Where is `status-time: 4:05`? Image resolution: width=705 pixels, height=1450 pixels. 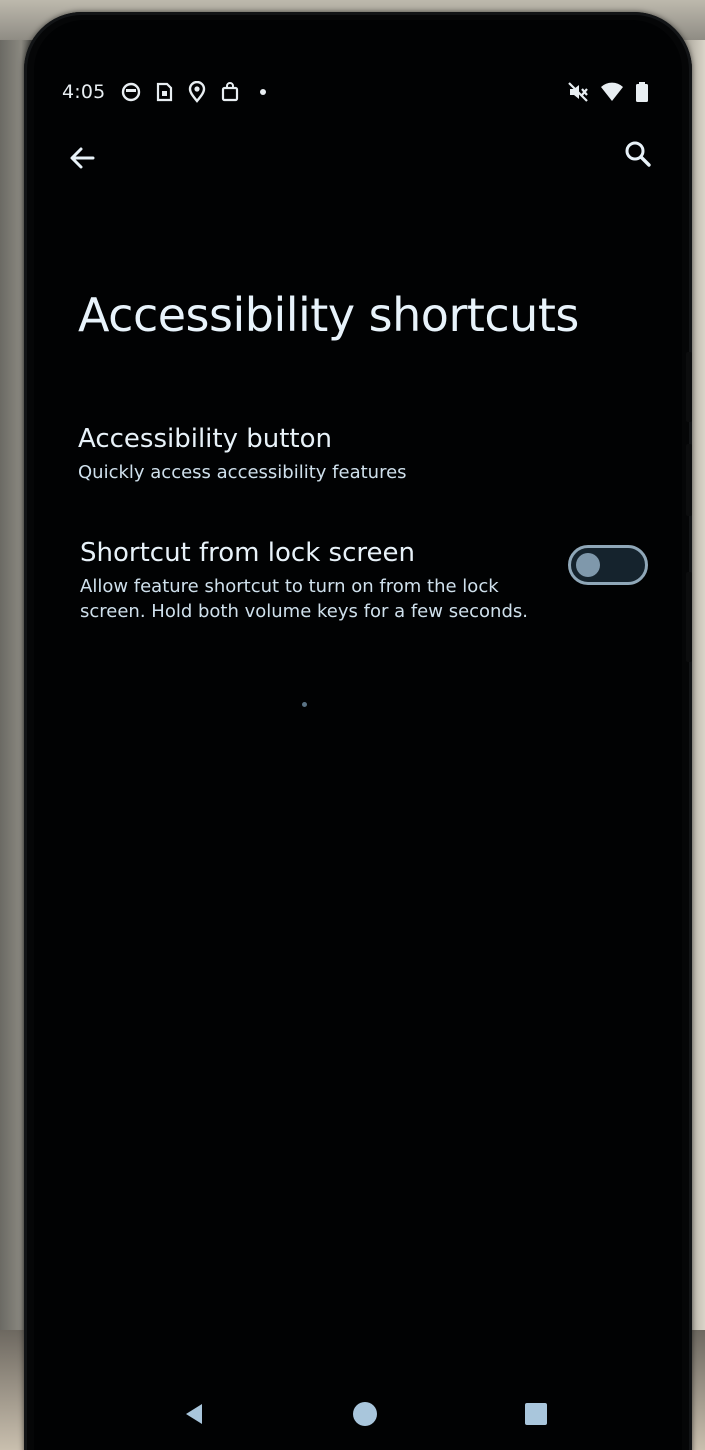
status-time: 4:05 is located at coordinates (84, 92).